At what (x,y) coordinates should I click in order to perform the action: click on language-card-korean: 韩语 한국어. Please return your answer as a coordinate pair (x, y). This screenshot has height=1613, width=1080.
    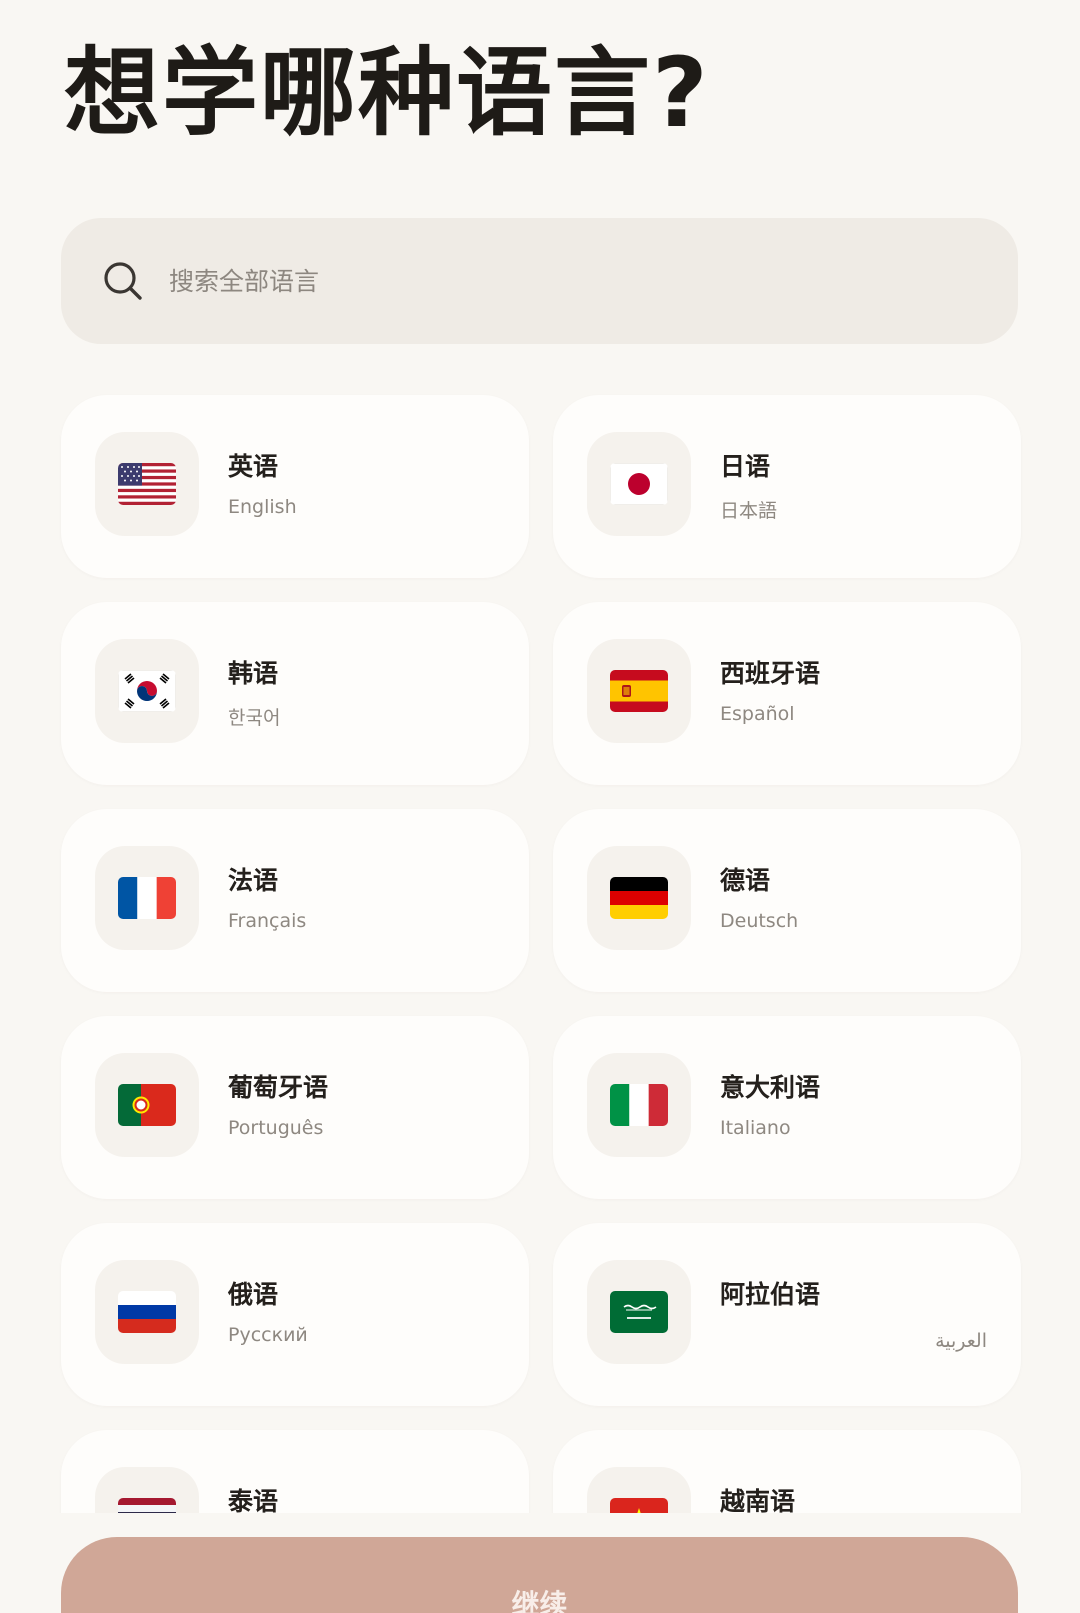
    Looking at the image, I should click on (295, 693).